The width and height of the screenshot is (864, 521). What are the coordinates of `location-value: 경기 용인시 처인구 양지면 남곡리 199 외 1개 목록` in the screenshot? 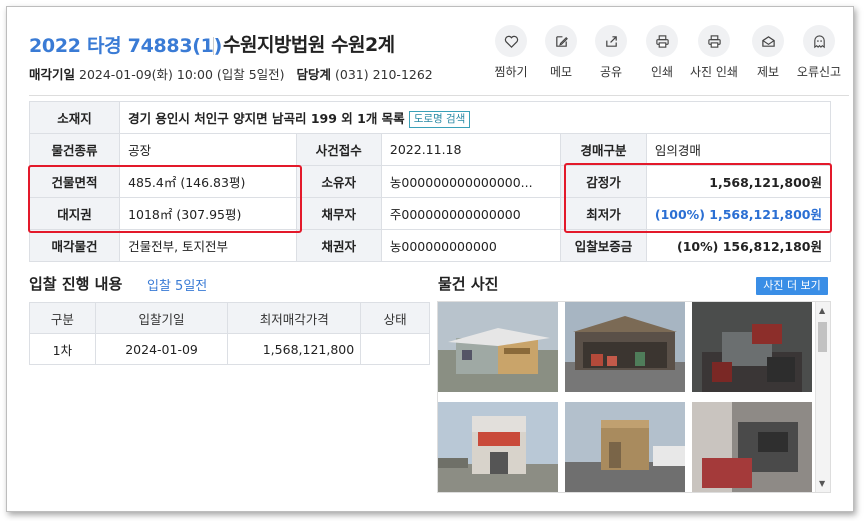 It's located at (266, 118).